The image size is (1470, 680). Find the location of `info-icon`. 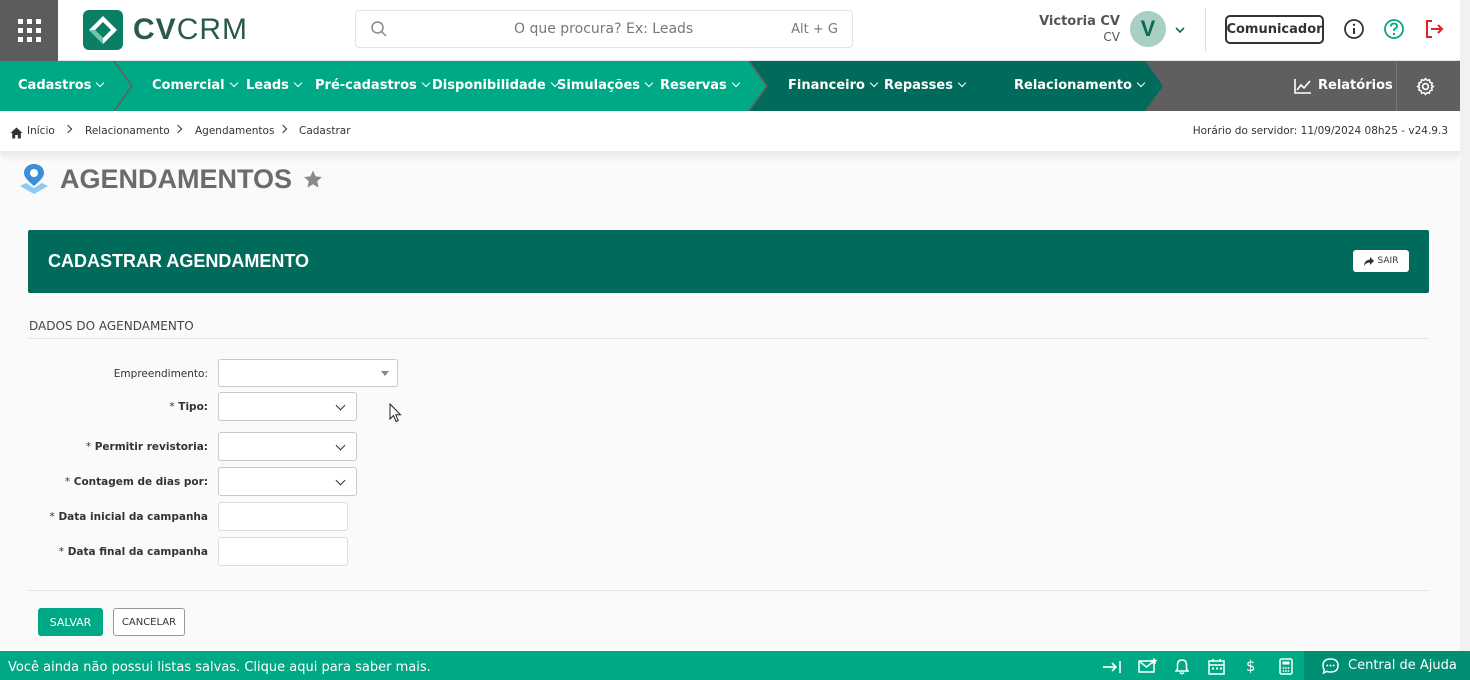

info-icon is located at coordinates (1354, 31).